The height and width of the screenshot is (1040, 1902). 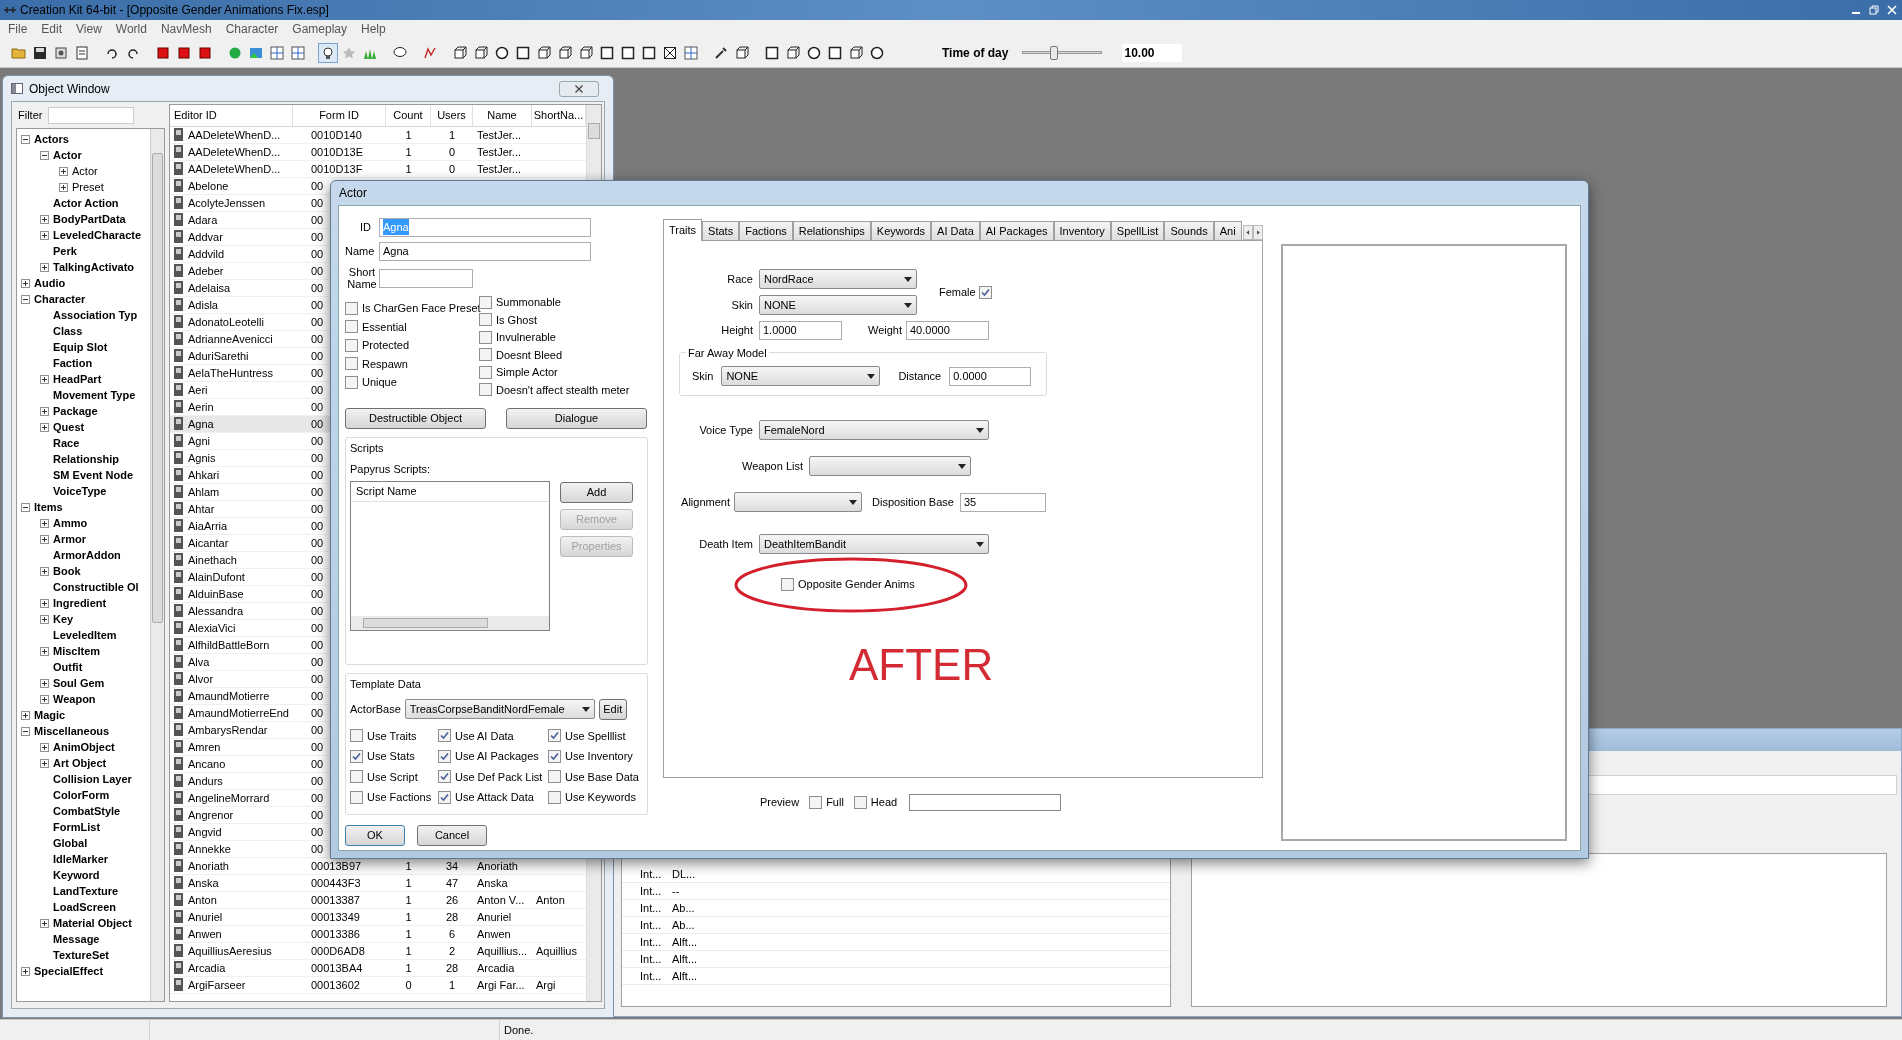 I want to click on tree-item: Preset, so click(x=88, y=187).